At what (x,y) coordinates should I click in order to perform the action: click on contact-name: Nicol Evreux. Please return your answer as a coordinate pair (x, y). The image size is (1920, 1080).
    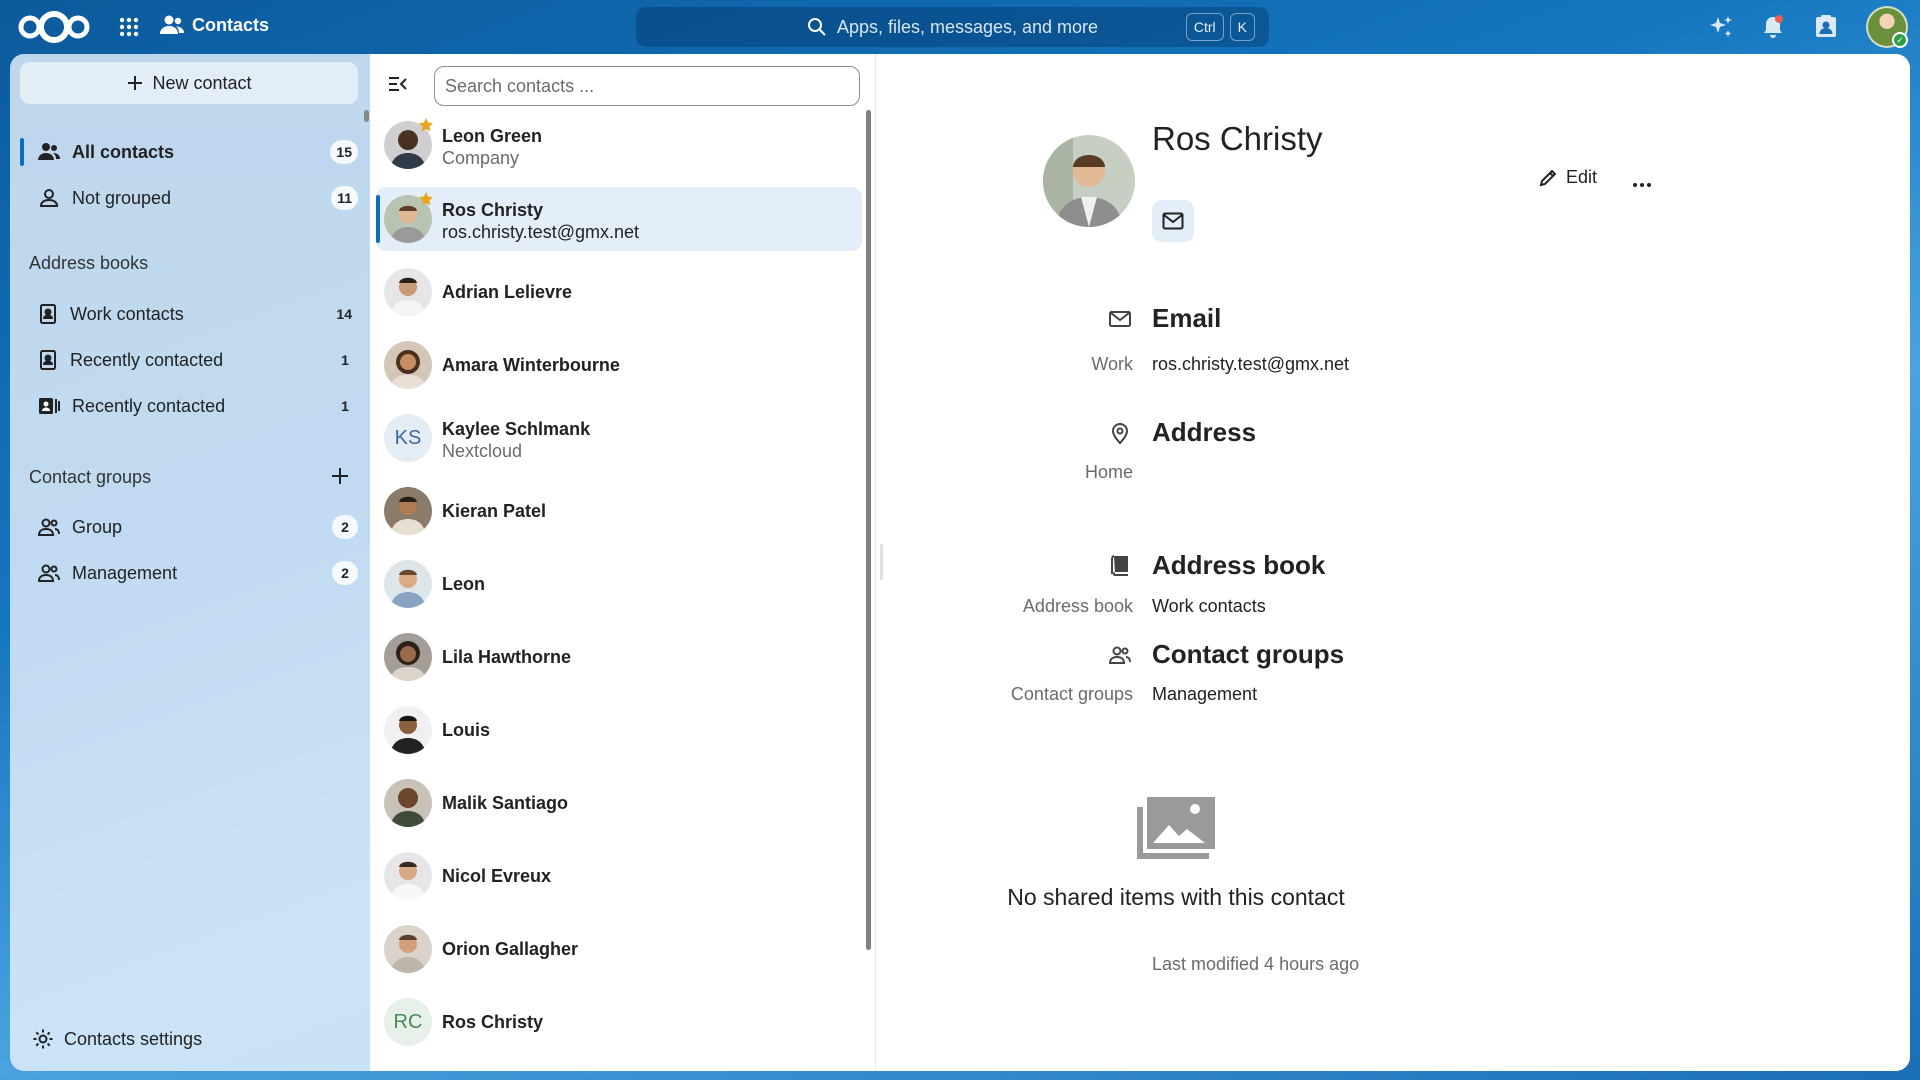
    Looking at the image, I should click on (497, 876).